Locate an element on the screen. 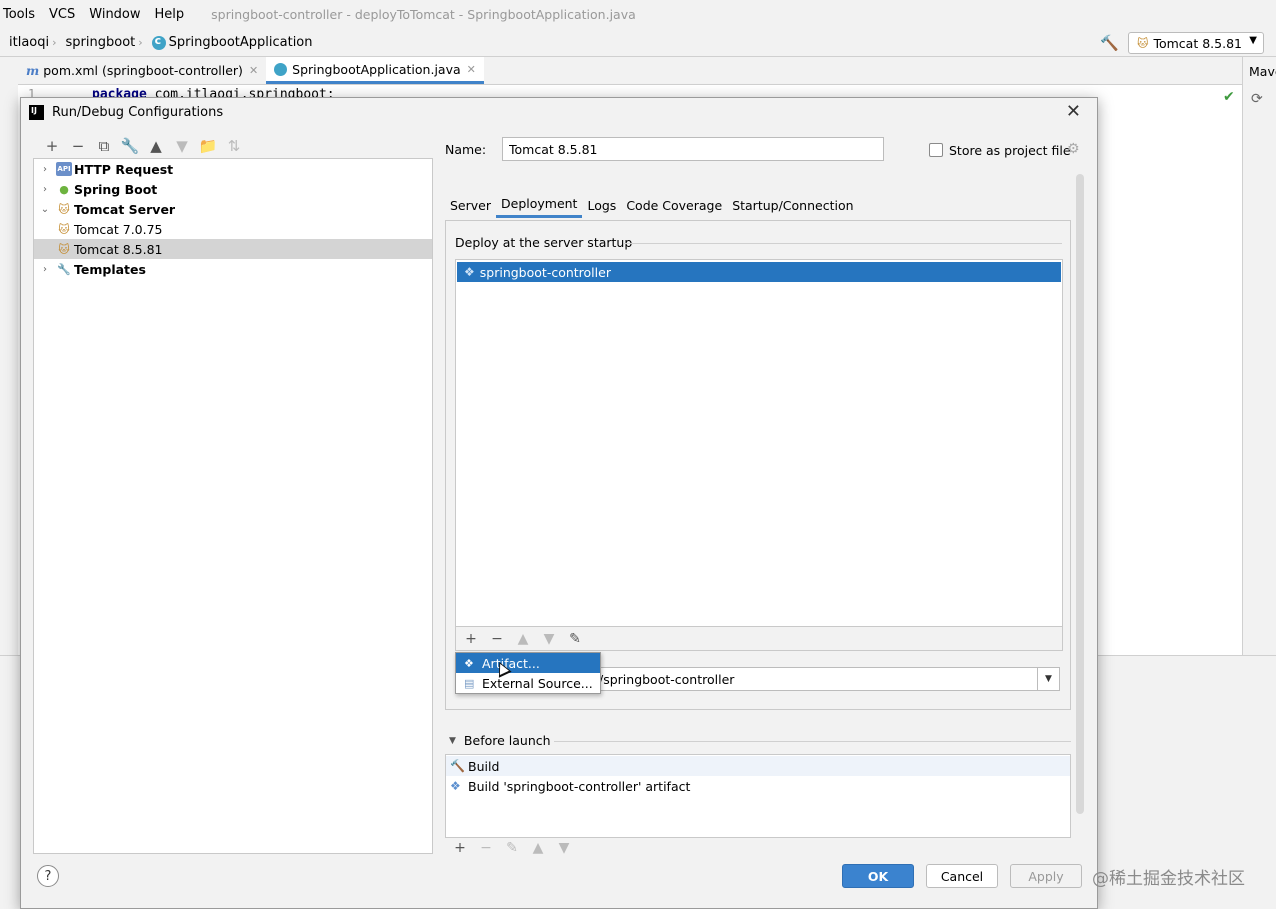  apply-button: Apply is located at coordinates (1046, 876).